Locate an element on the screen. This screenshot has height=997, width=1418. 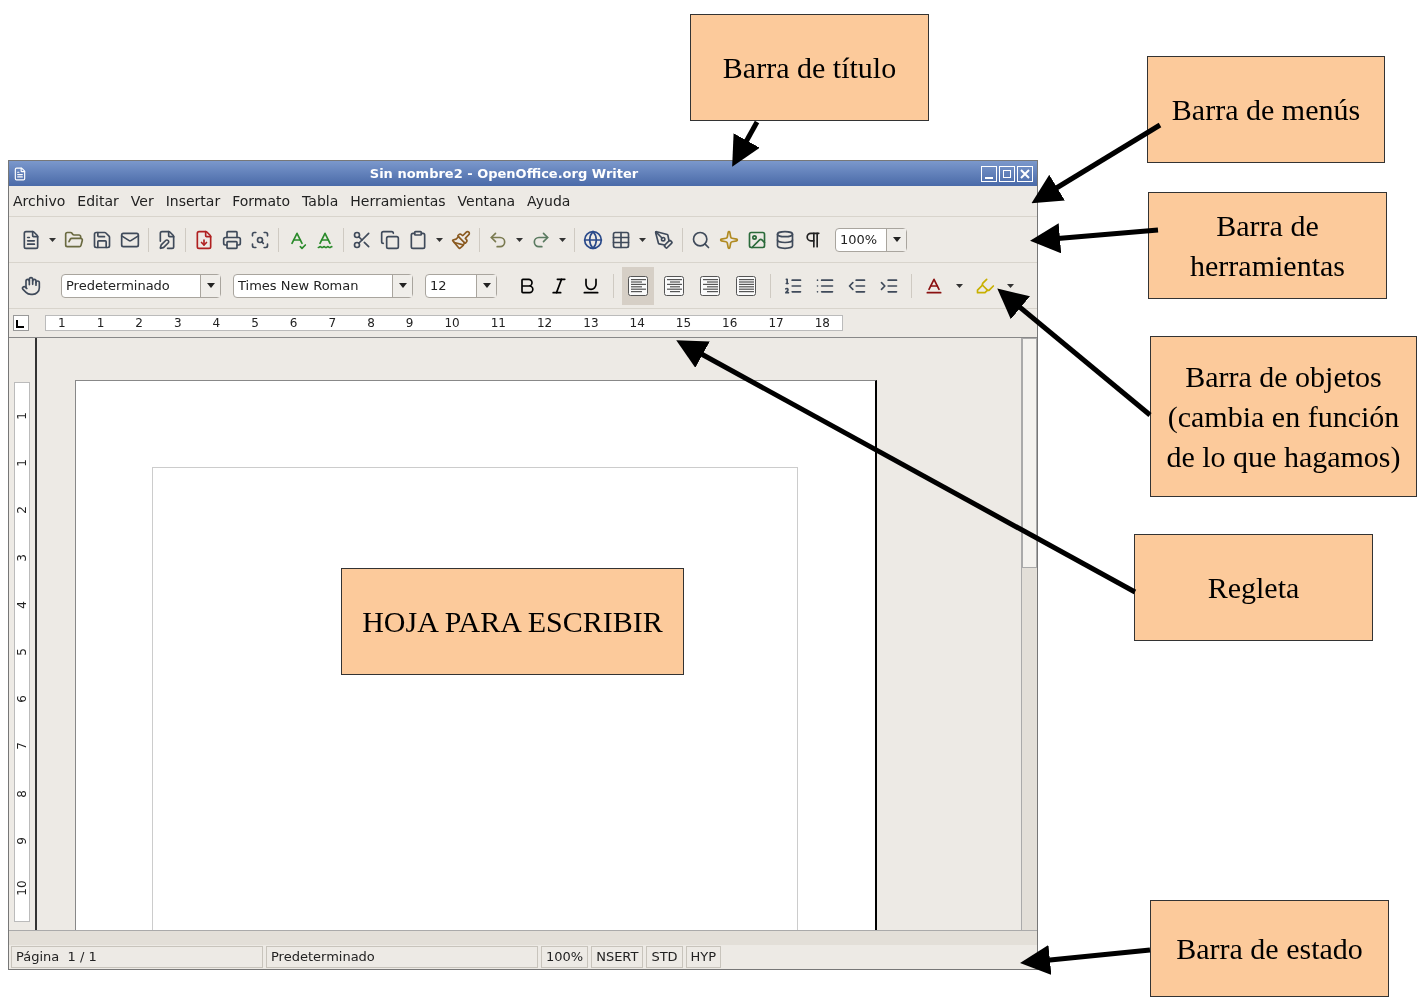
tab-stop-button is located at coordinates (21, 323).